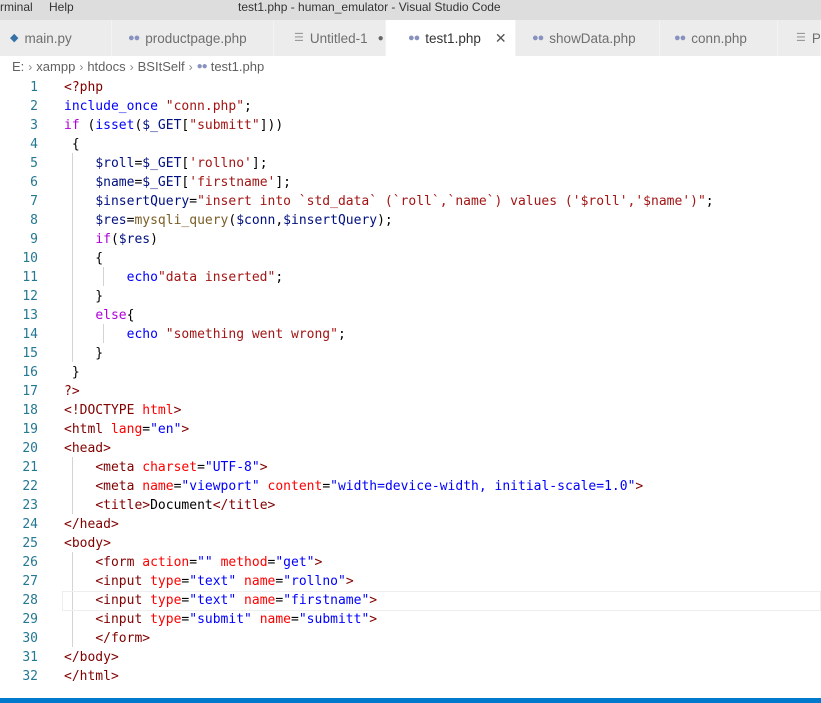 This screenshot has width=821, height=703. What do you see at coordinates (410, 524) in the screenshot?
I see `code-line: 24 </head>` at bounding box center [410, 524].